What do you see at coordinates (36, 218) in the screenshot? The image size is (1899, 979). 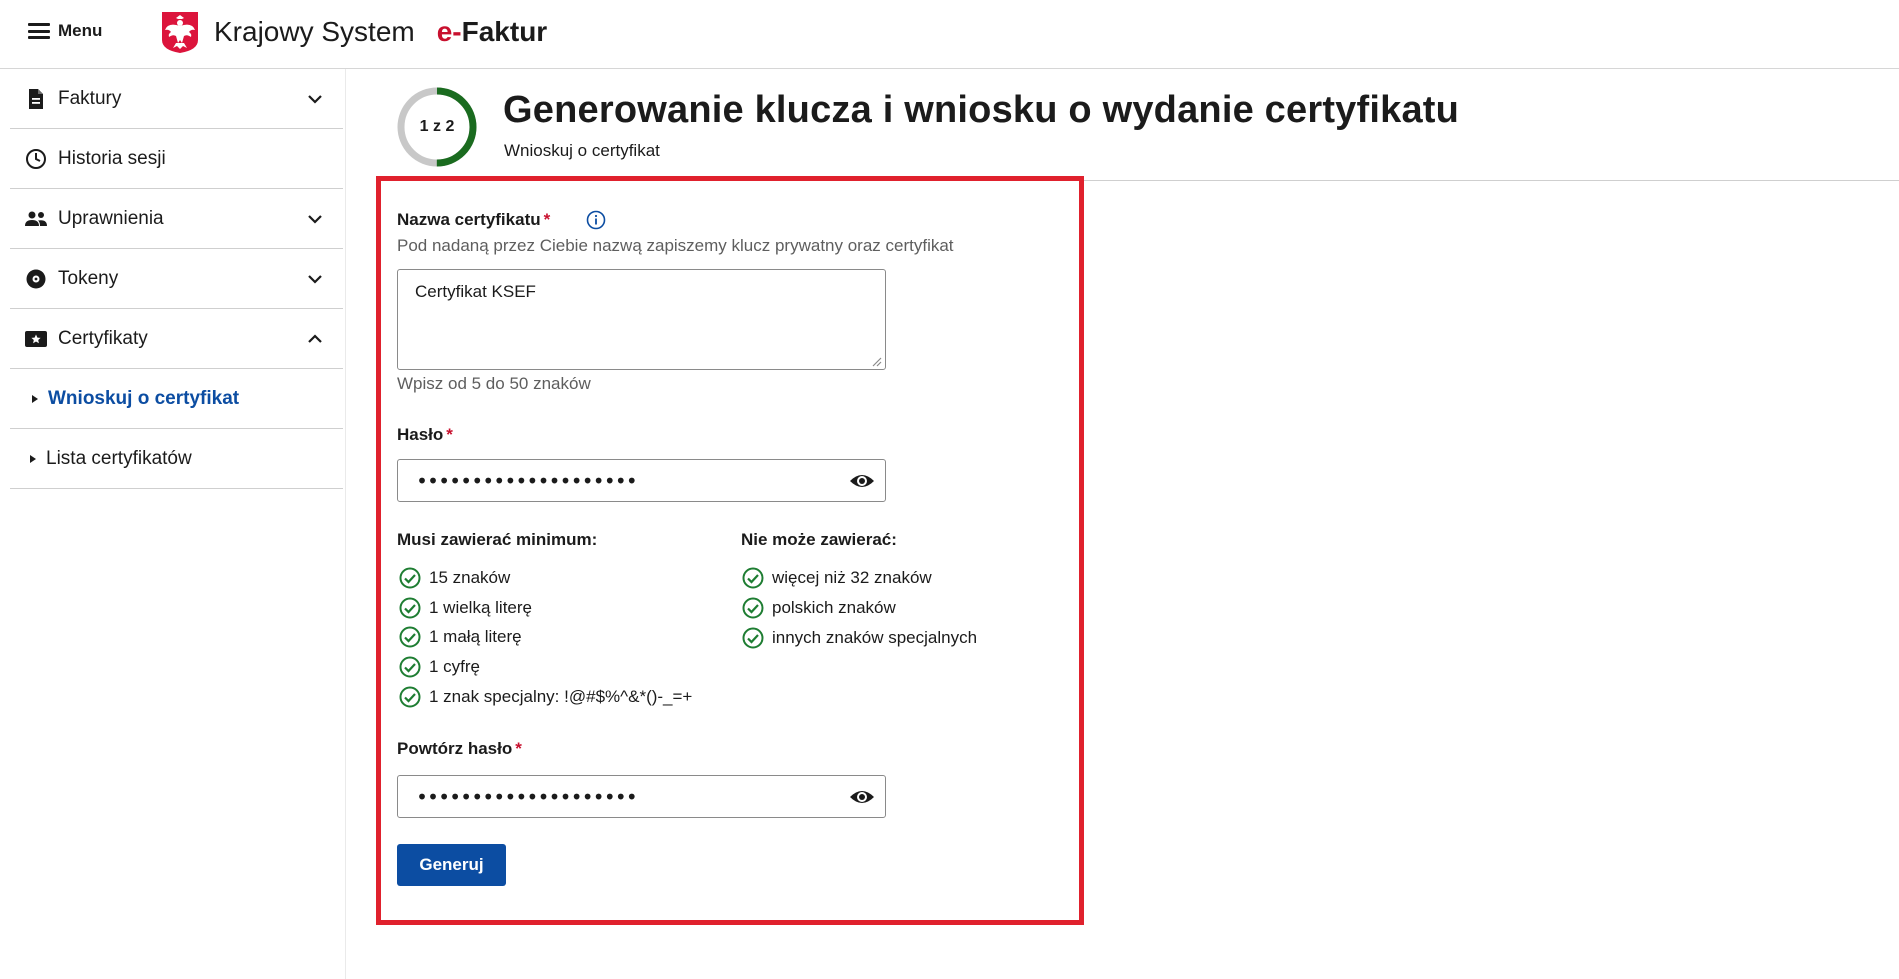 I see `people-icon` at bounding box center [36, 218].